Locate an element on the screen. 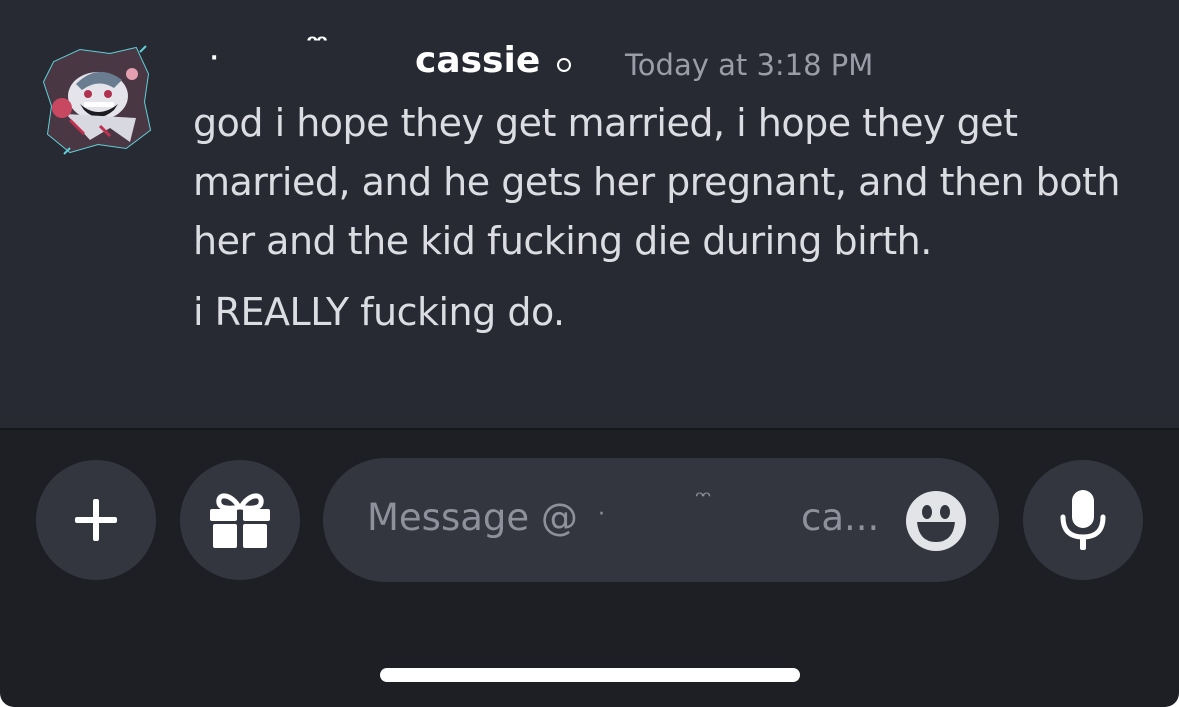 The height and width of the screenshot is (707, 1179). name-decoration: · is located at coordinates (214, 58).